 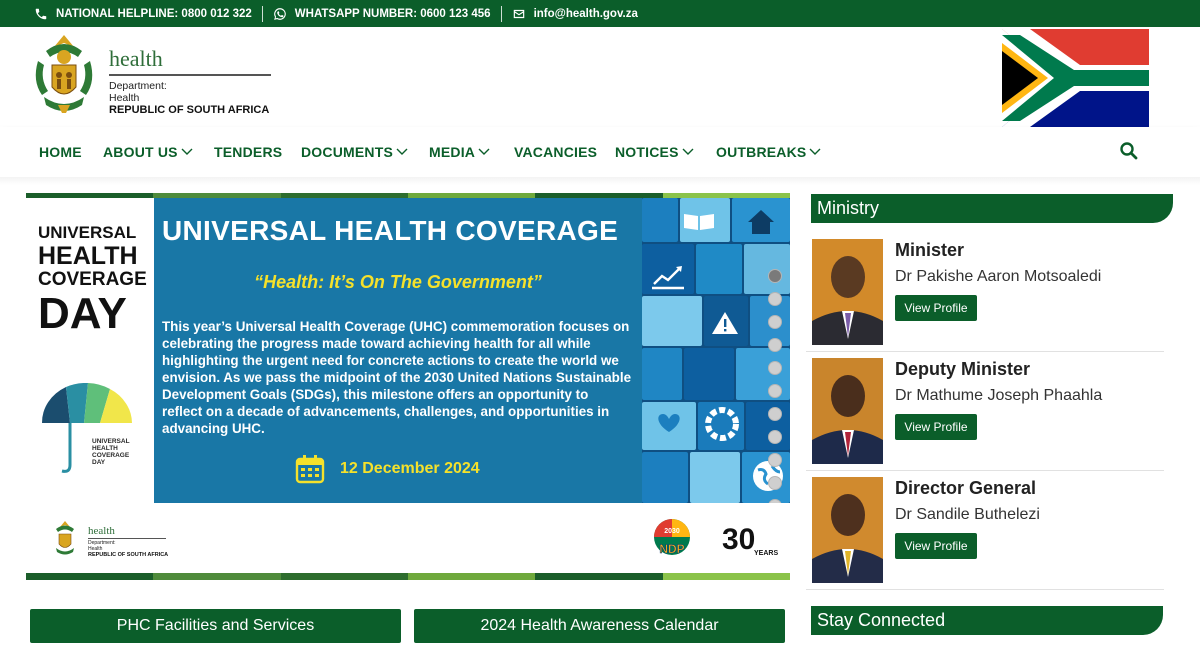 What do you see at coordinates (41, 13) in the screenshot?
I see `phone-icon` at bounding box center [41, 13].